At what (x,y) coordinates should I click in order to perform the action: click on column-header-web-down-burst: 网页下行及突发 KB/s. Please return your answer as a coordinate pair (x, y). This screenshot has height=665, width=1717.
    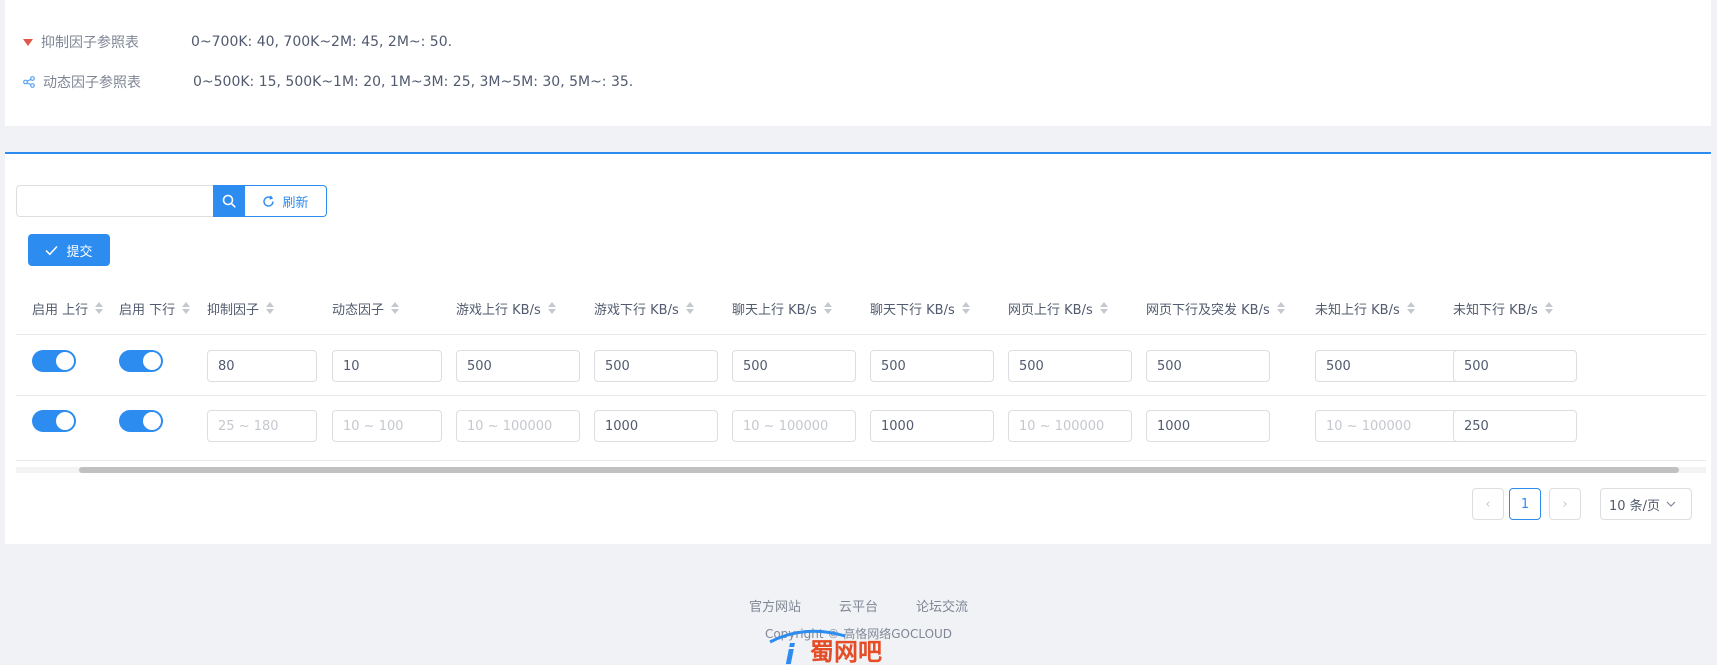
    Looking at the image, I should click on (1215, 308).